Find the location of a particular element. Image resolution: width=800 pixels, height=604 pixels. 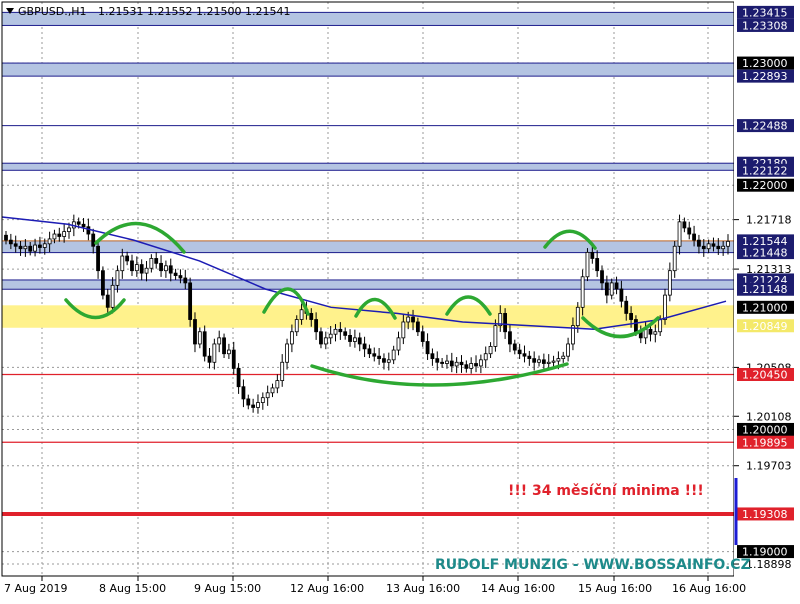

price-tag-label: 1.22122 is located at coordinates (765, 170).